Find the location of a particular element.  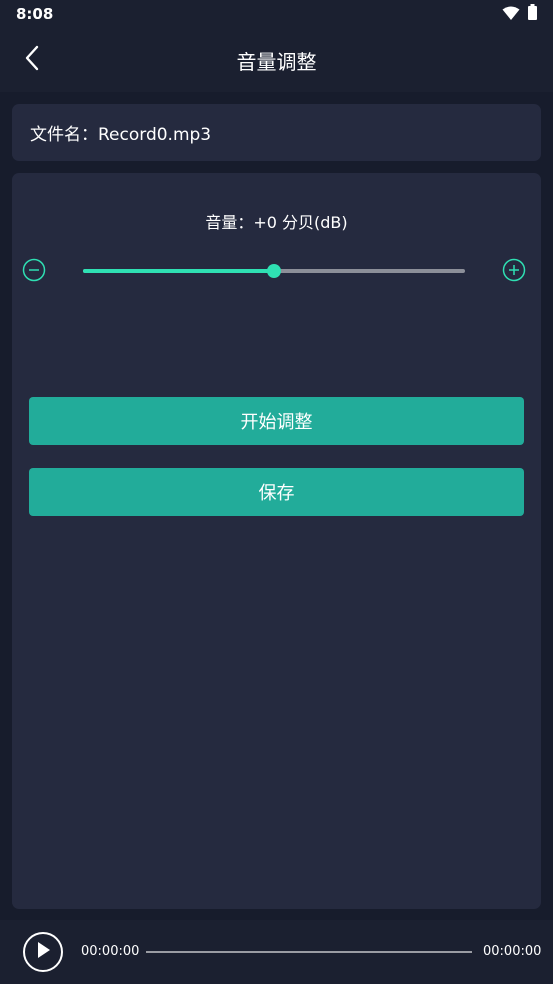

play-icon is located at coordinates (43, 952).